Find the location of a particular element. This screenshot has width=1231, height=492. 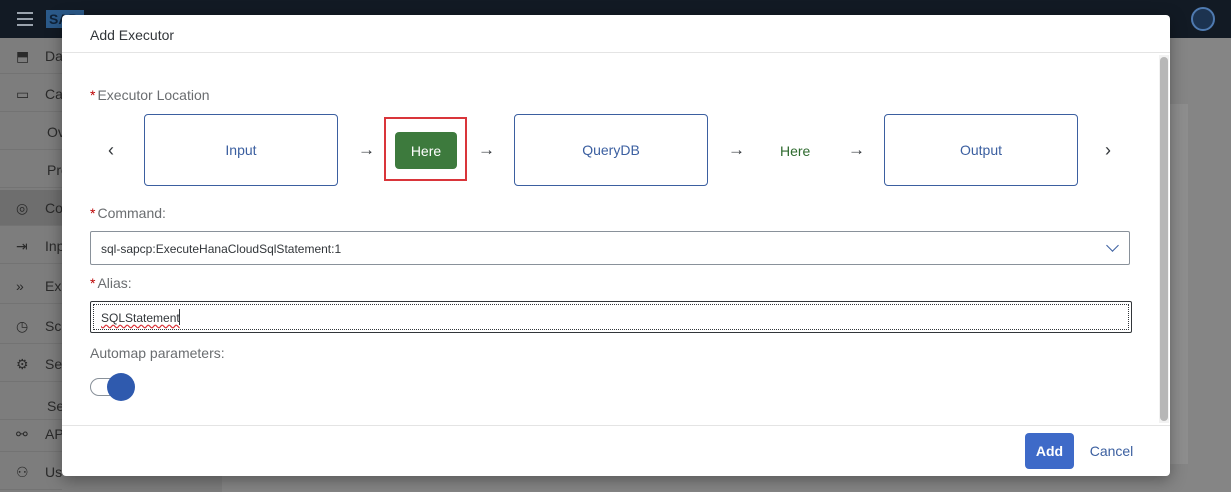

chevron-down-icon is located at coordinates (1112, 245).